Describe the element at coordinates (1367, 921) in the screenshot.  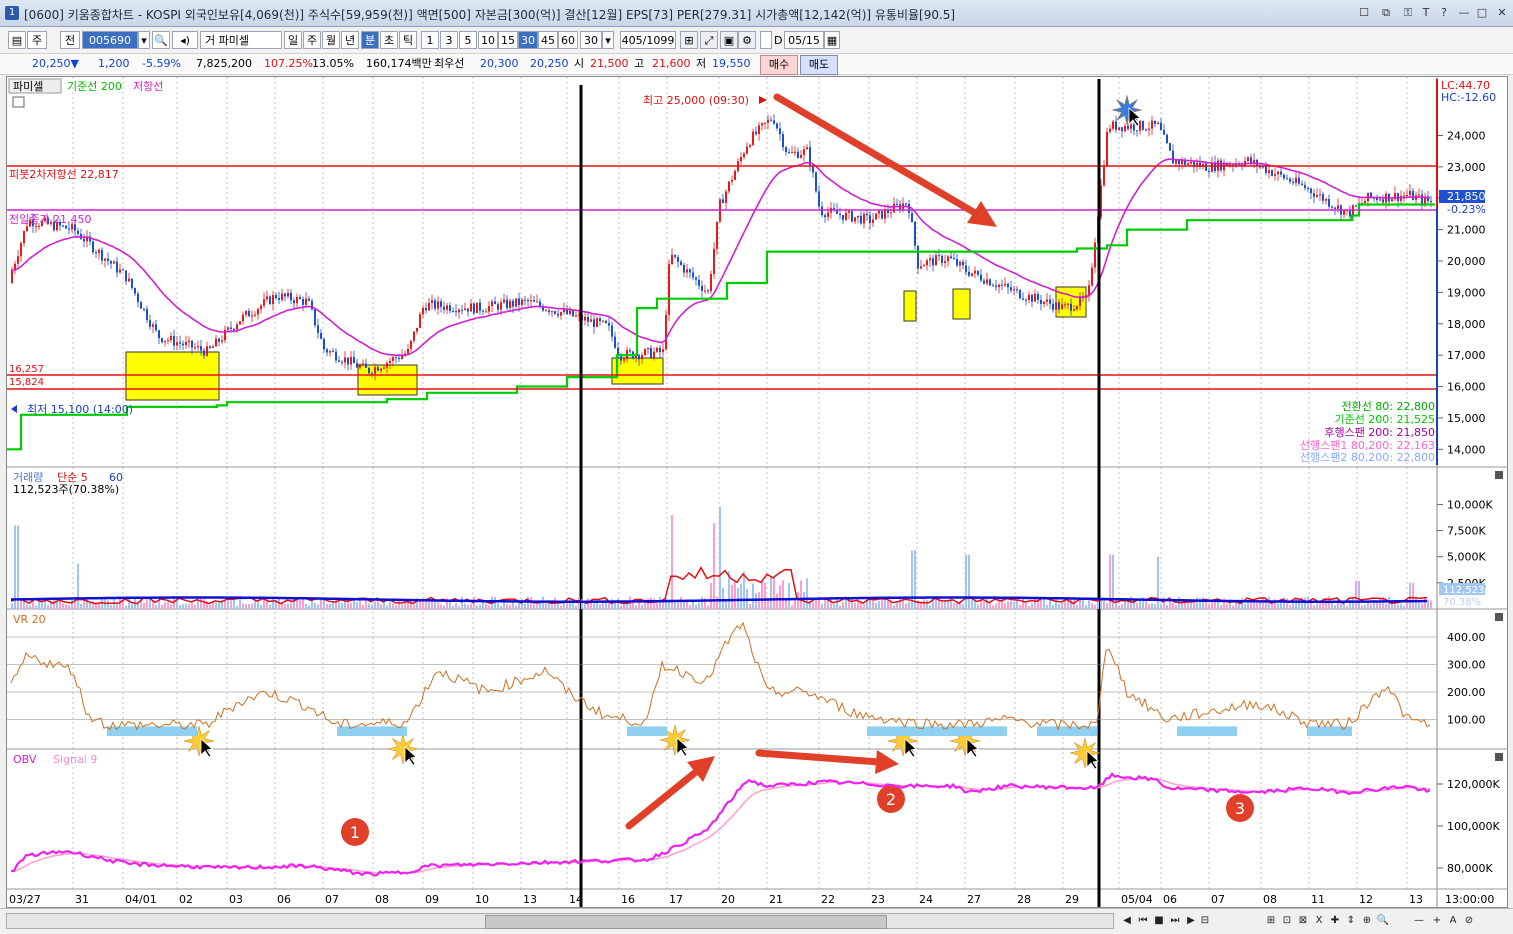
I see `bottom-control-icon: ⊕` at that location.